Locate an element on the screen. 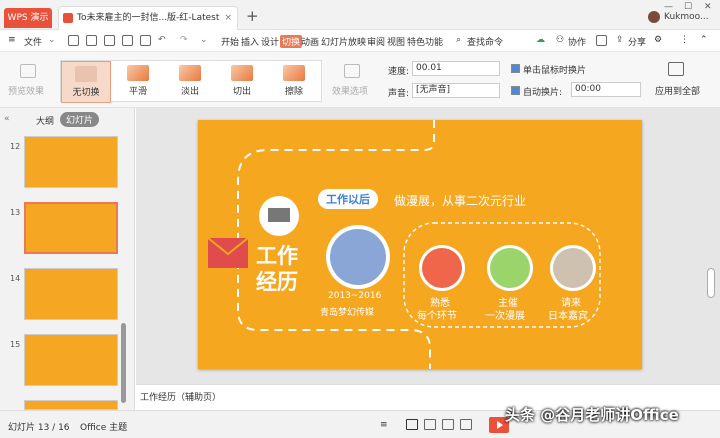 This screenshot has height=438, width=720. on-click-checkbox is located at coordinates (515, 68).